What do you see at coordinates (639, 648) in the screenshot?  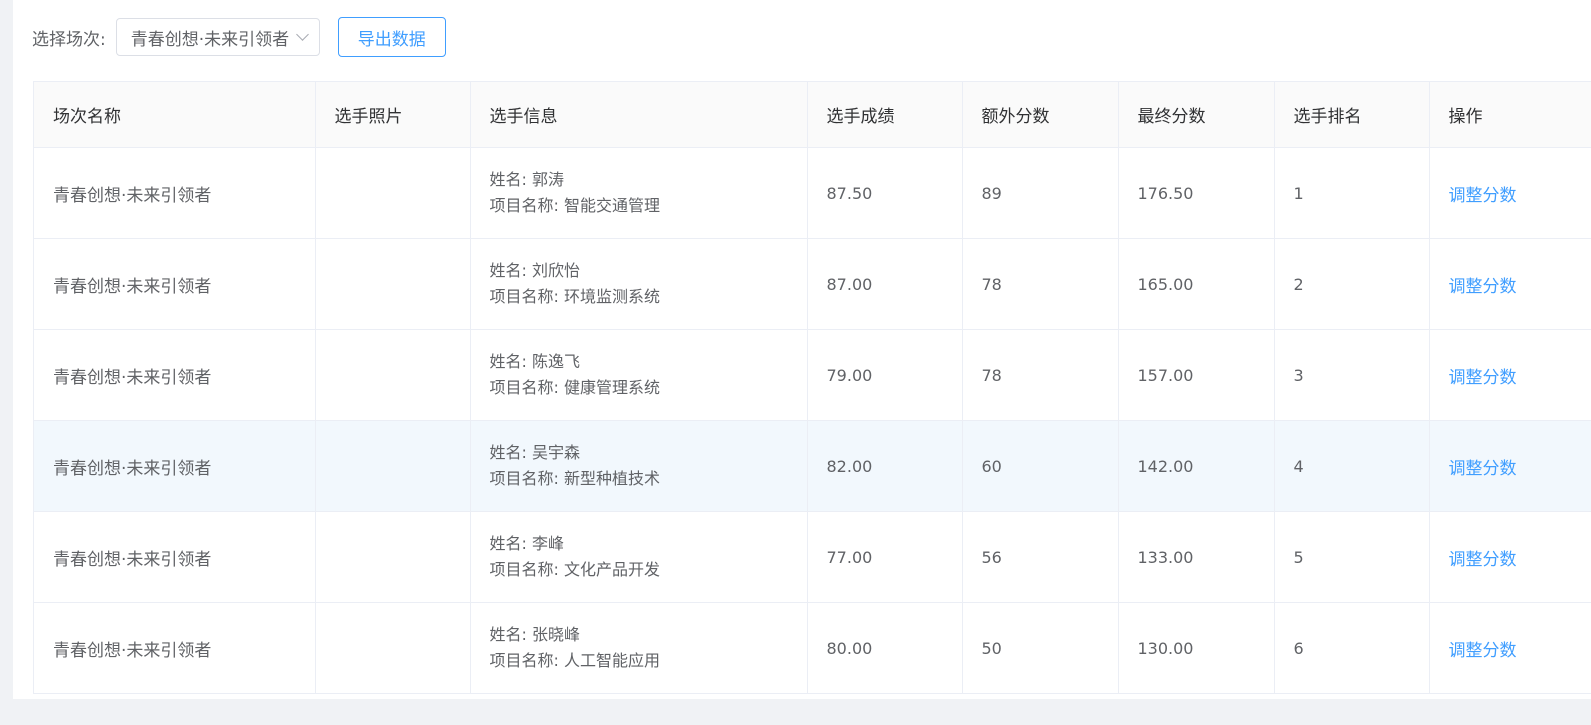 I see `player-info-cell: 姓名: 张晓峰 项目名称: 人工智能应用` at bounding box center [639, 648].